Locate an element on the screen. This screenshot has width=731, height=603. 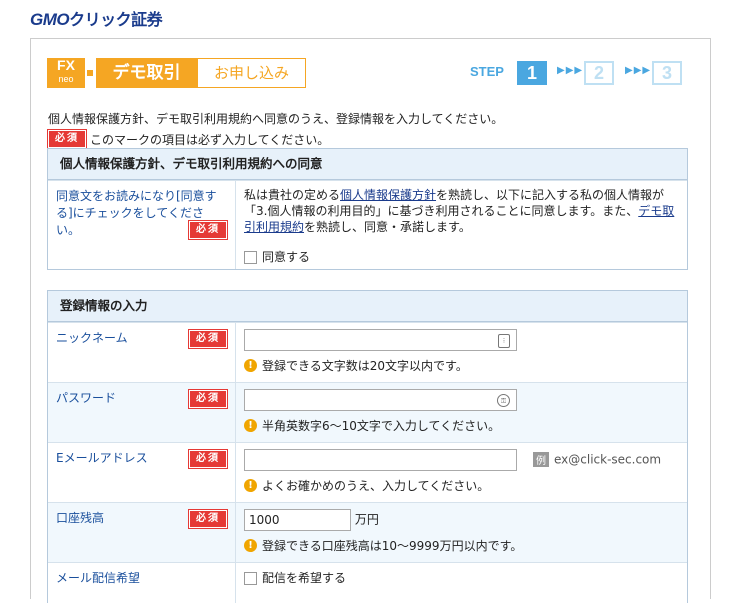
registration-heading: 登録情報の入力 is located at coordinates (367, 306).